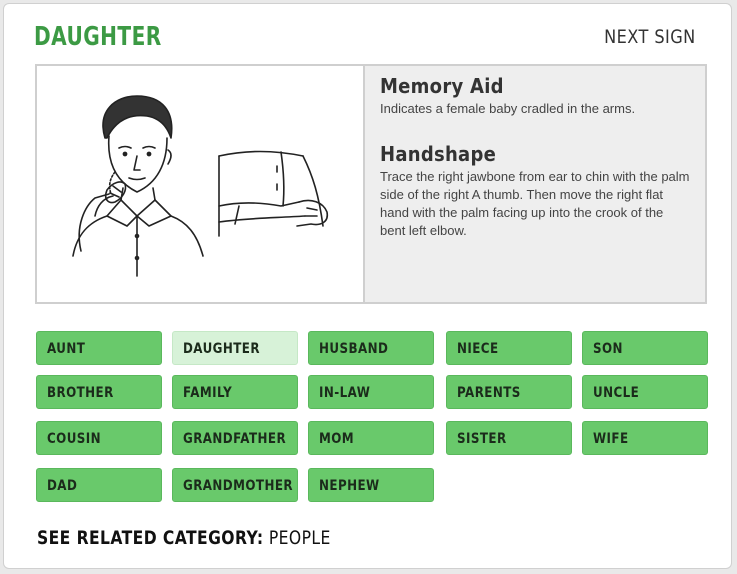  Describe the element at coordinates (66, 349) in the screenshot. I see `sign-button-label: AUNT` at that location.